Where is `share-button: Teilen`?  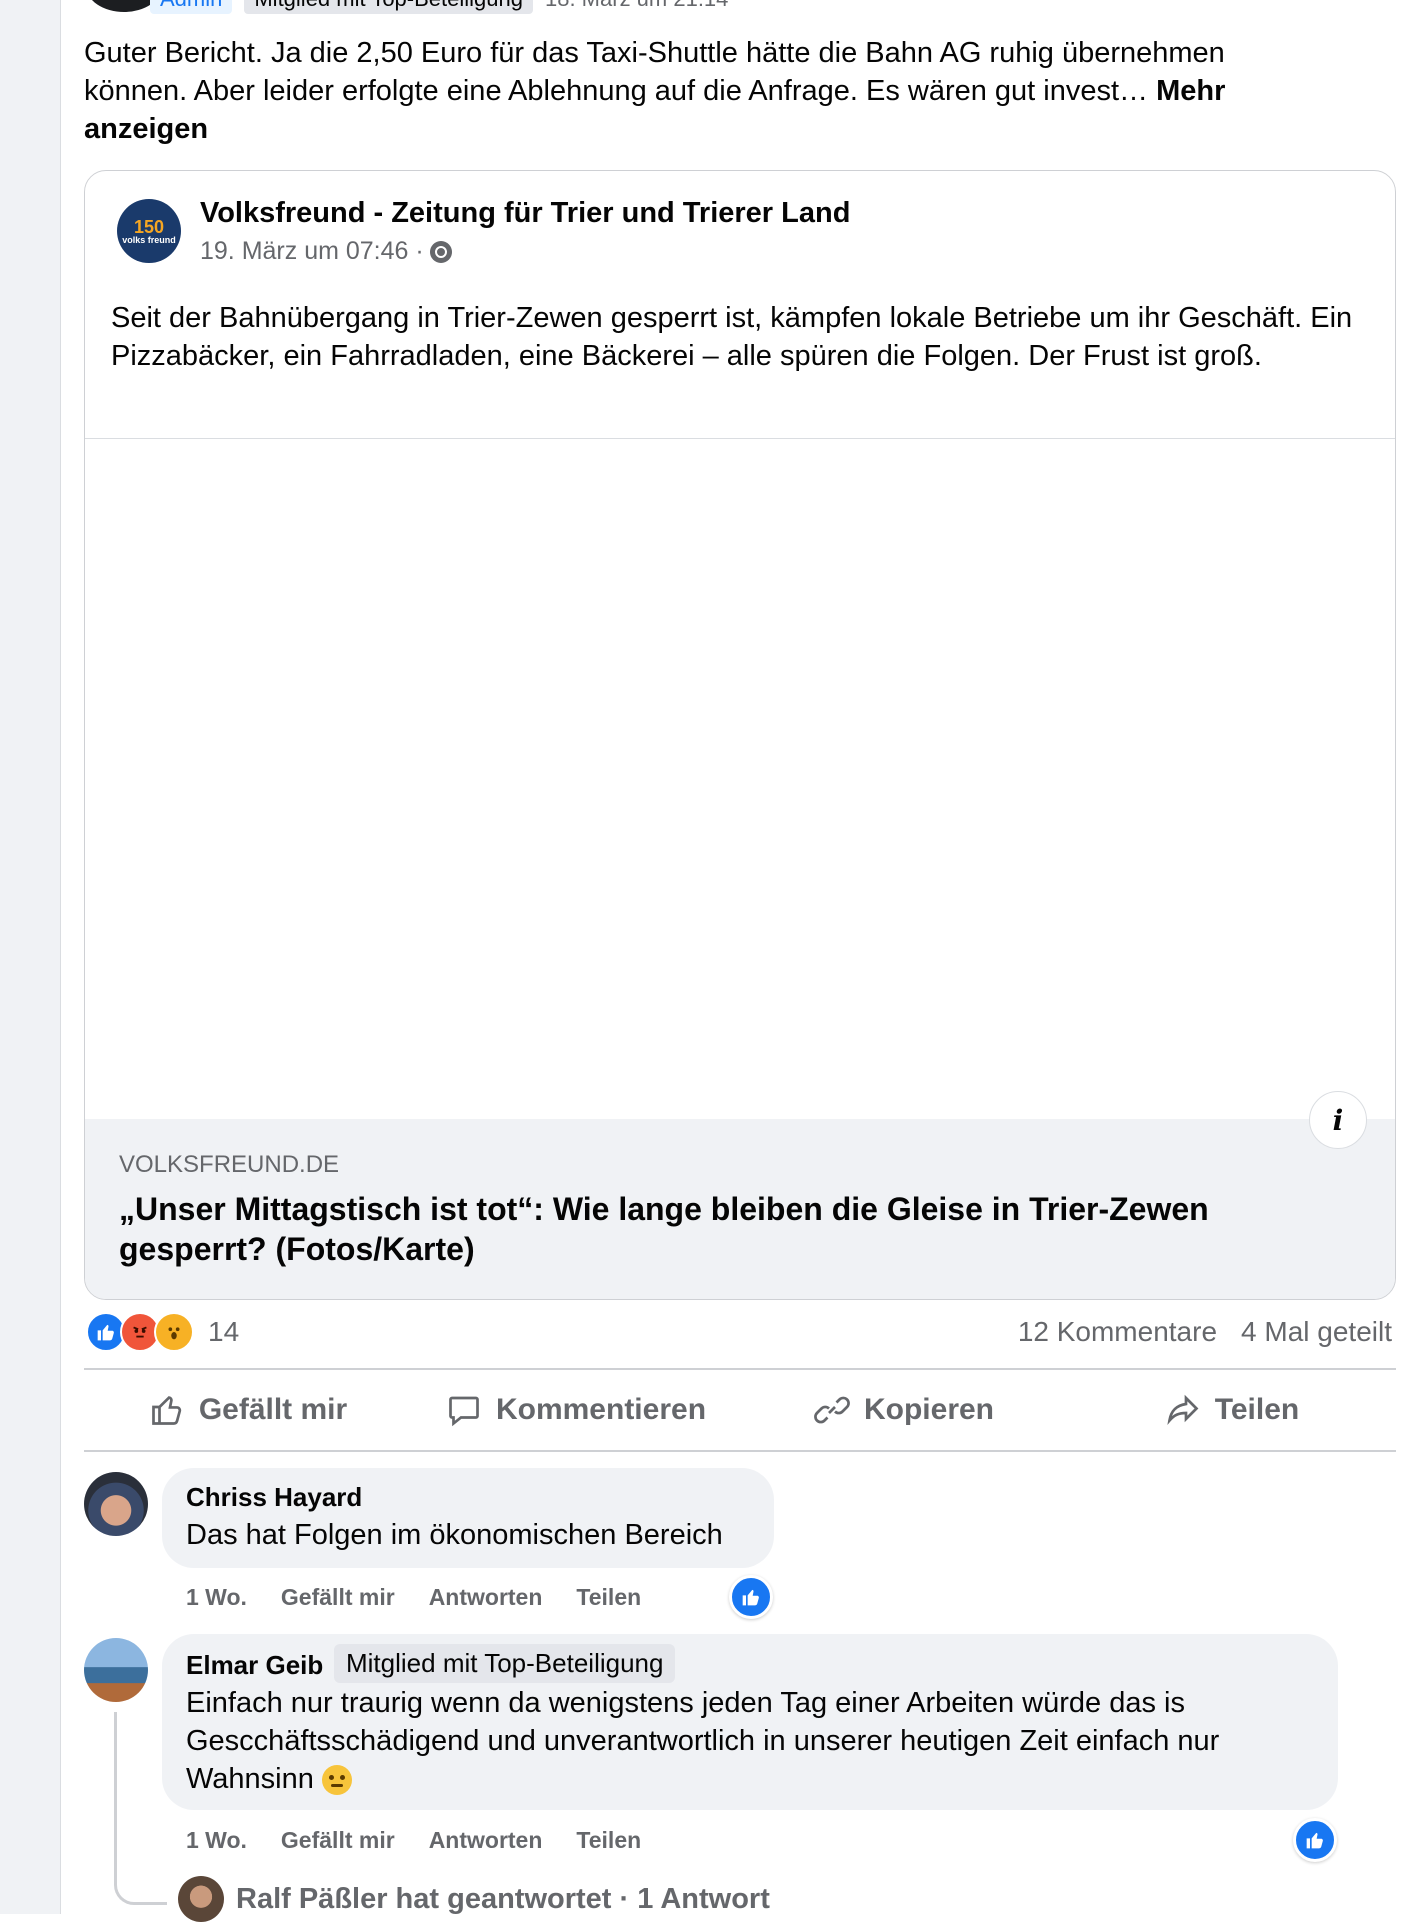 share-button: Teilen is located at coordinates (1232, 1410).